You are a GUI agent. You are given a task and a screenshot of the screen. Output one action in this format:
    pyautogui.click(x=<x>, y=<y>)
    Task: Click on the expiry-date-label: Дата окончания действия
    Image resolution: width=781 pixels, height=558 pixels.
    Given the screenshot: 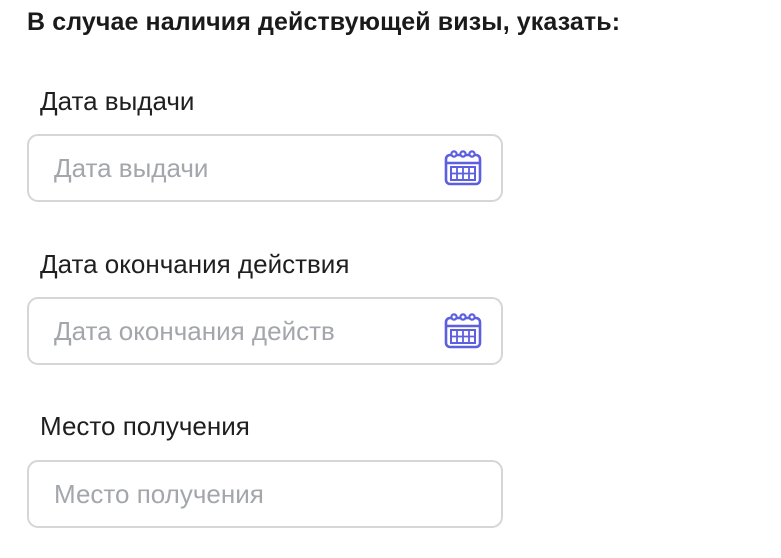 What is the action you would take?
    pyautogui.click(x=195, y=264)
    